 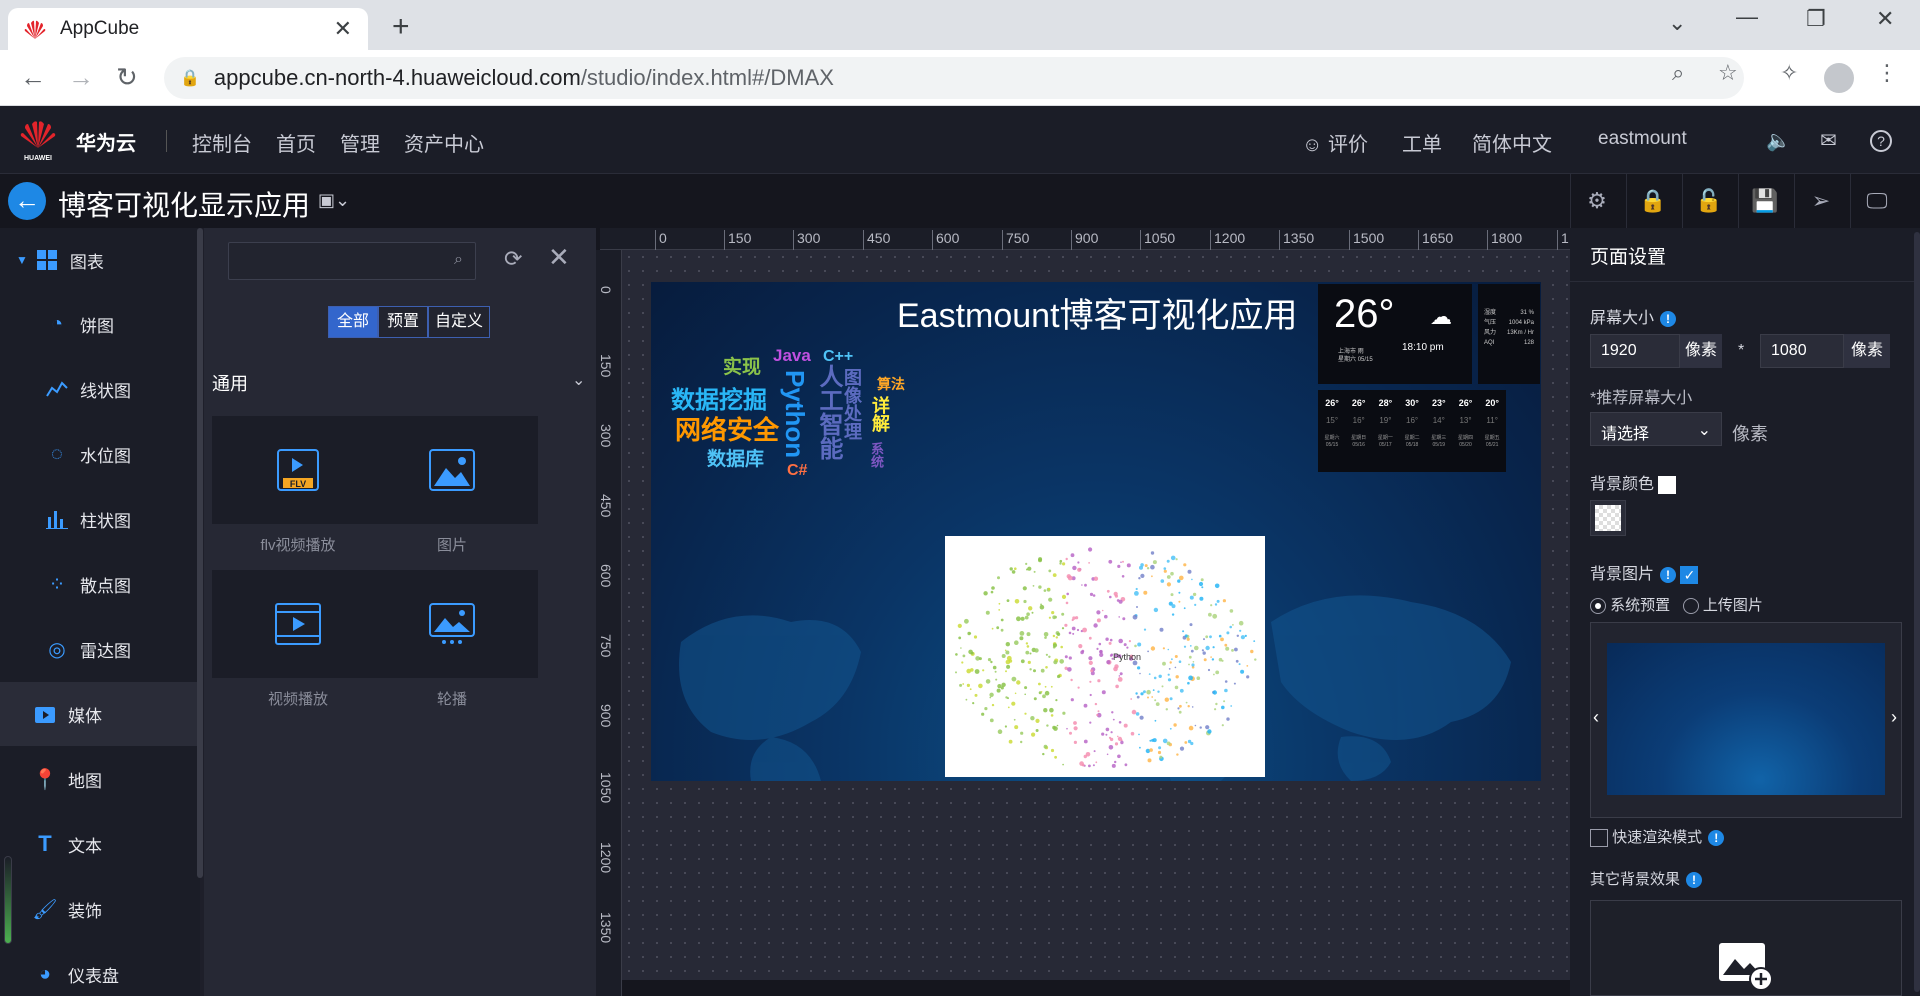 What do you see at coordinates (1678, 73) in the screenshot?
I see `zoom-icon: ⌕` at bounding box center [1678, 73].